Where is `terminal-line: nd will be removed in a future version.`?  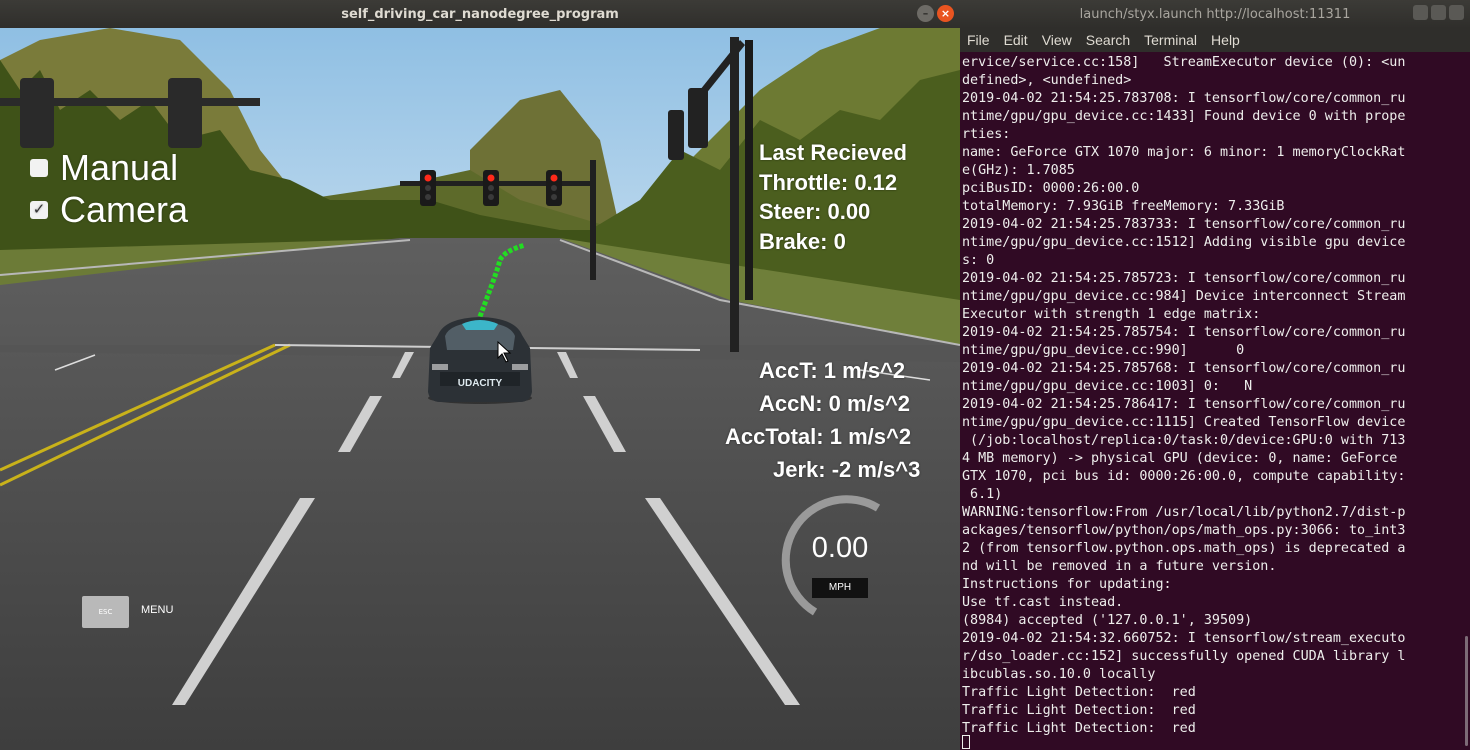
terminal-line: nd will be removed in a future version. is located at coordinates (1119, 566).